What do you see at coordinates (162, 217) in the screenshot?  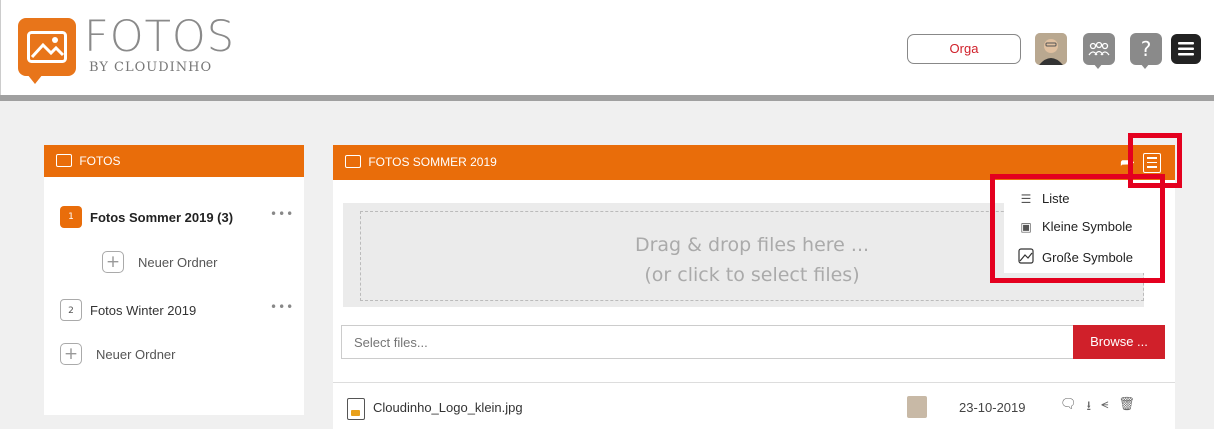 I see `folder-name: Fotos Sommer 2019 (3)` at bounding box center [162, 217].